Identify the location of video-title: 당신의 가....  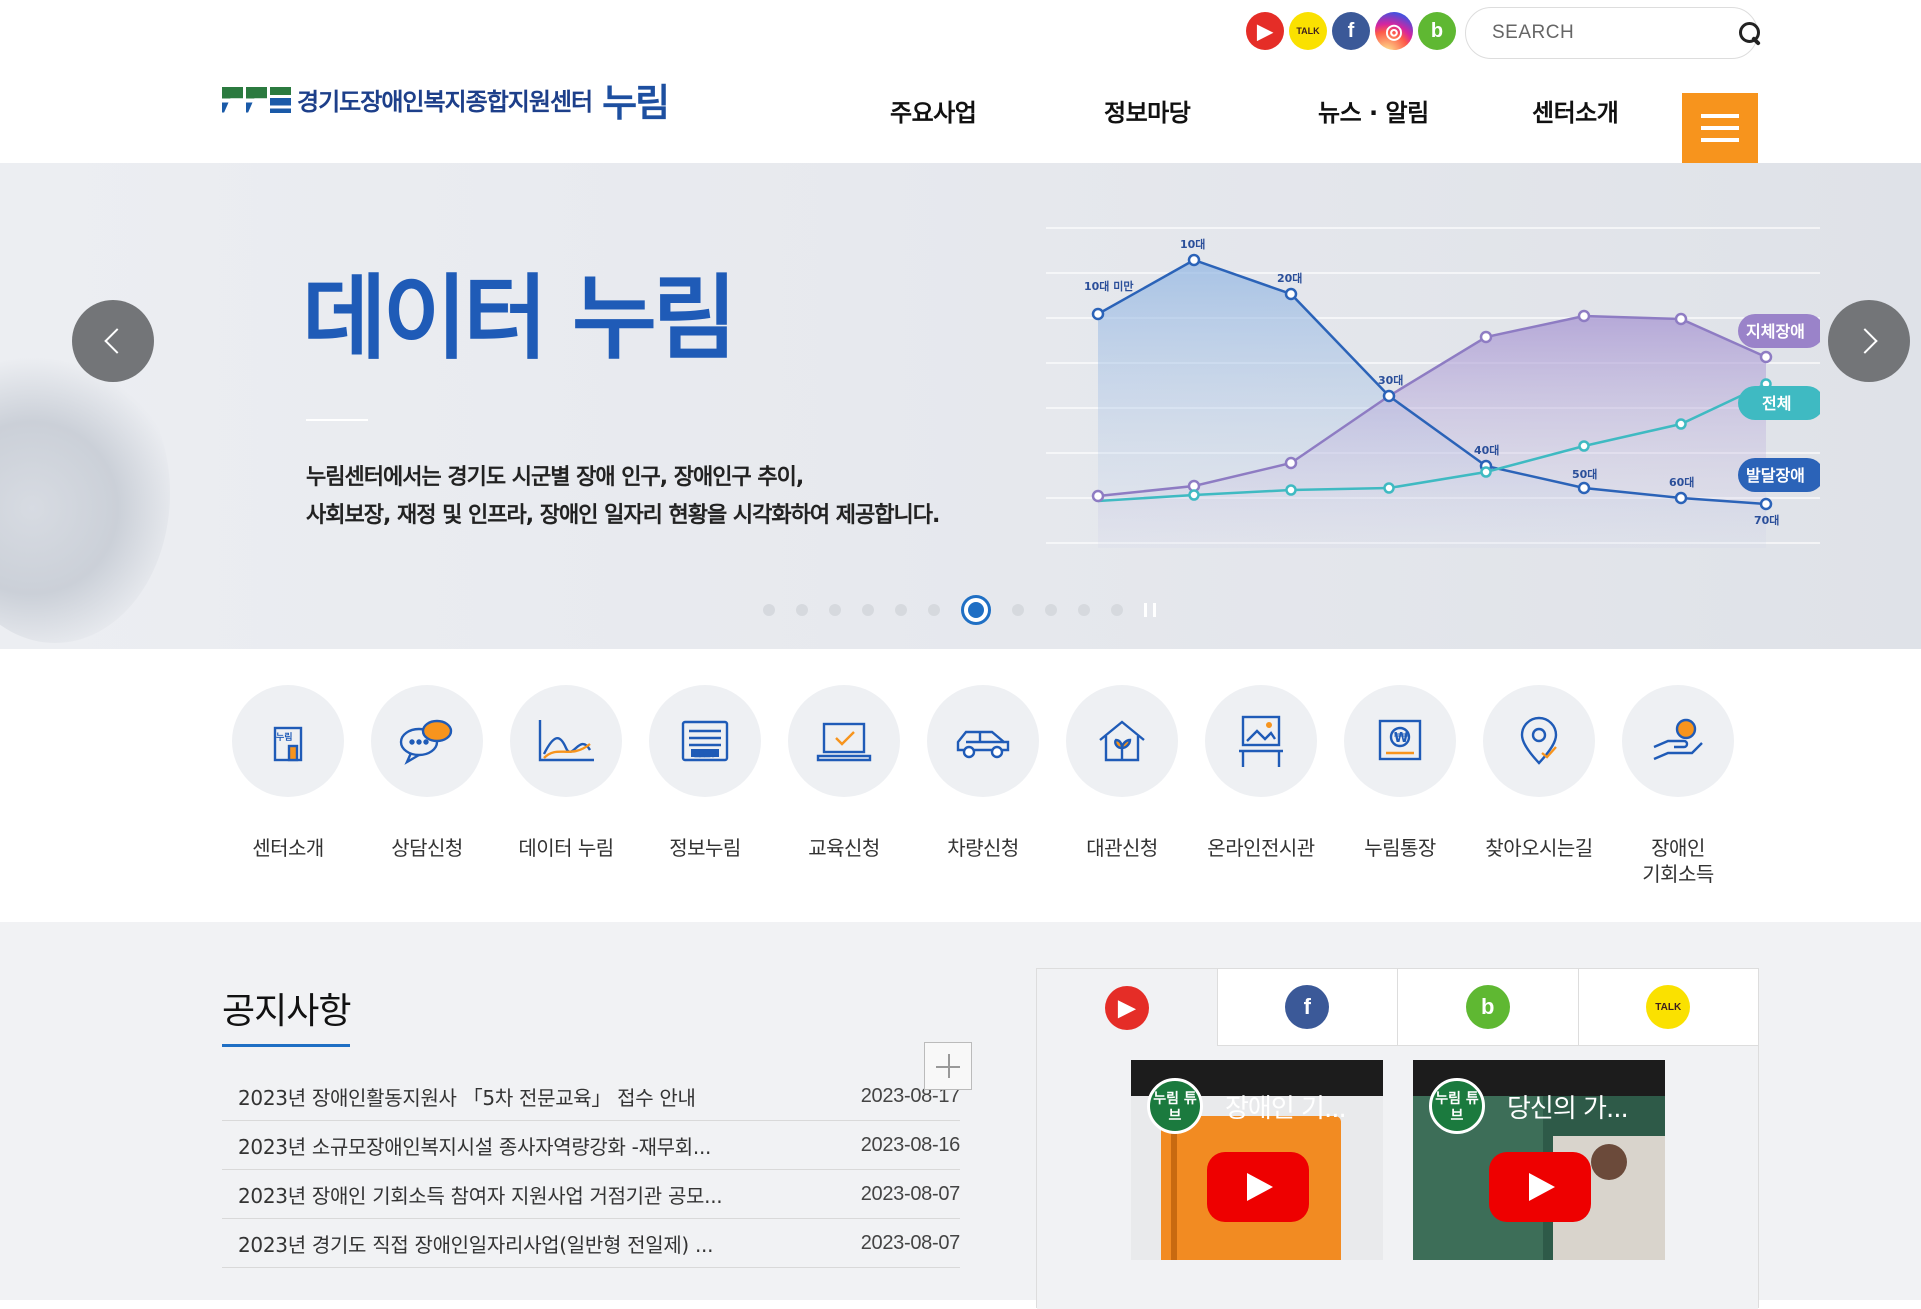
(1568, 1109).